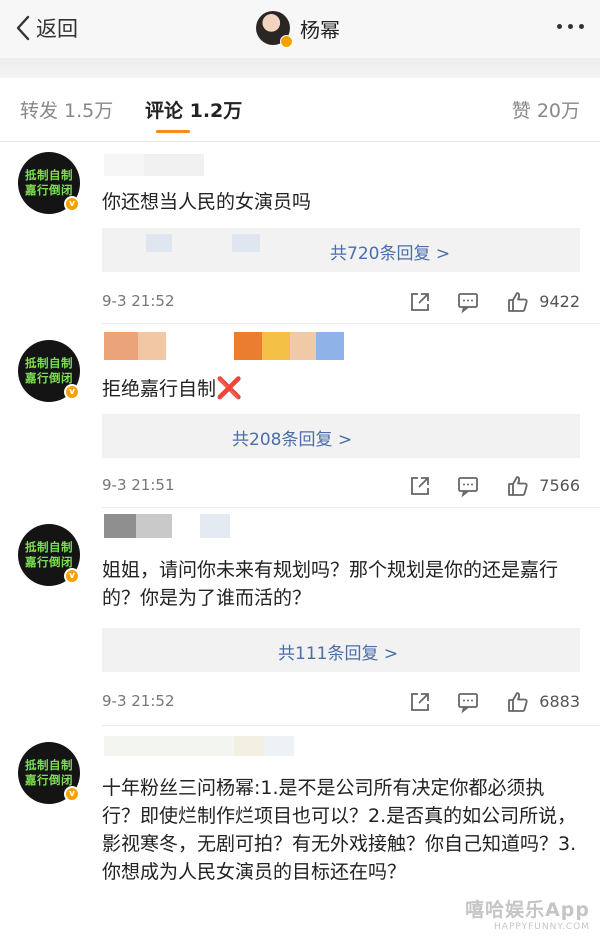 Image resolution: width=600 pixels, height=938 pixels. I want to click on back-label: 返回, so click(57, 29).